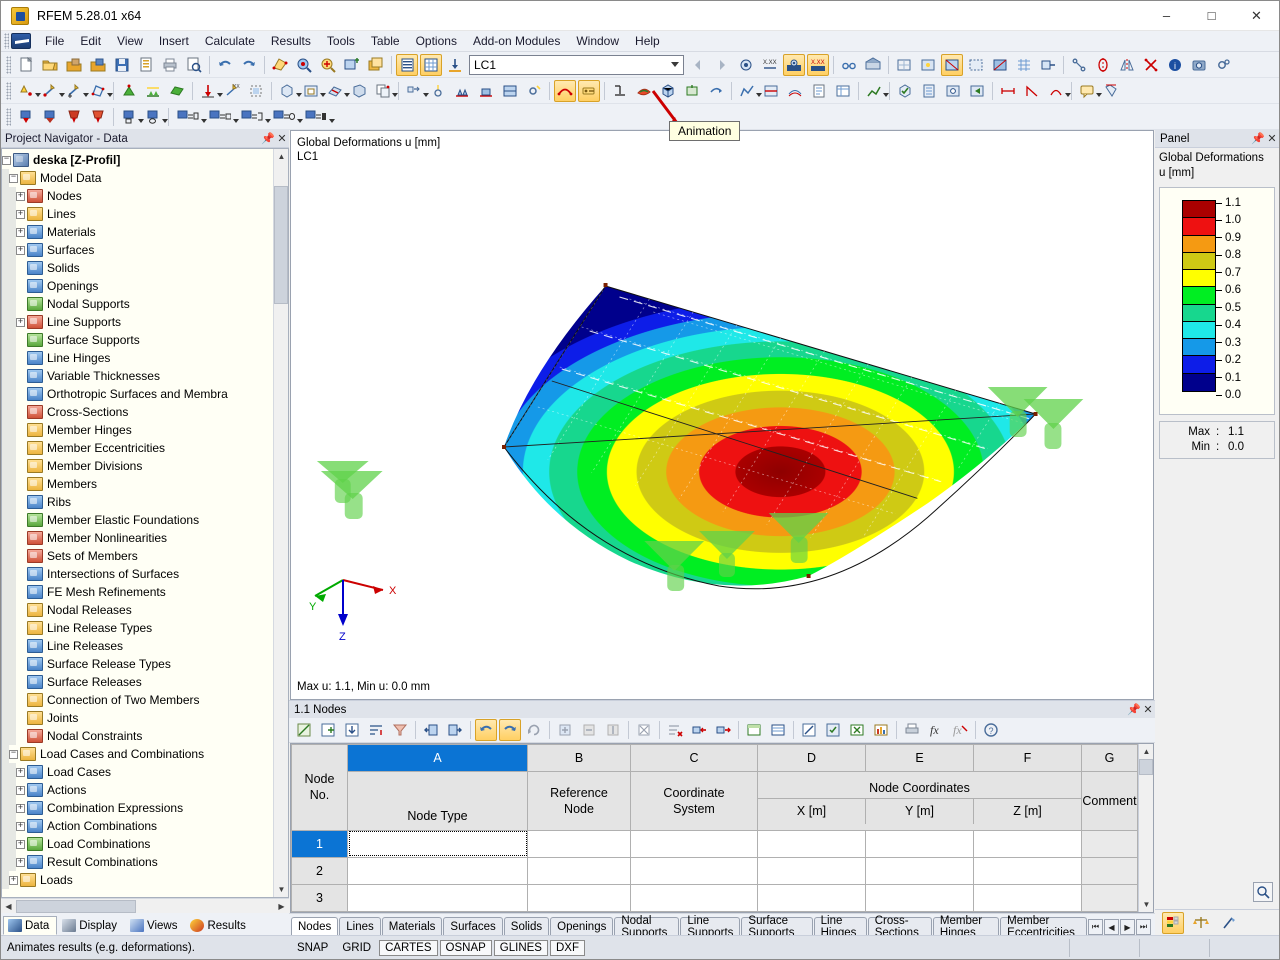 Image resolution: width=1280 pixels, height=960 pixels. Describe the element at coordinates (1146, 767) in the screenshot. I see `grid-scroll-thumb` at that location.